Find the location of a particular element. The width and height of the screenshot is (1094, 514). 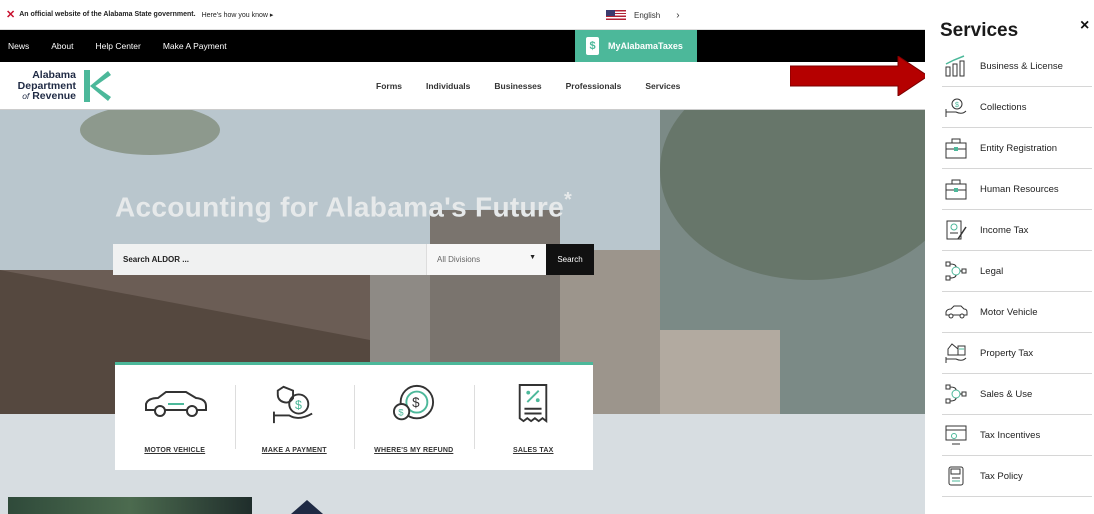

red-arrow-annotation is located at coordinates (857, 76).